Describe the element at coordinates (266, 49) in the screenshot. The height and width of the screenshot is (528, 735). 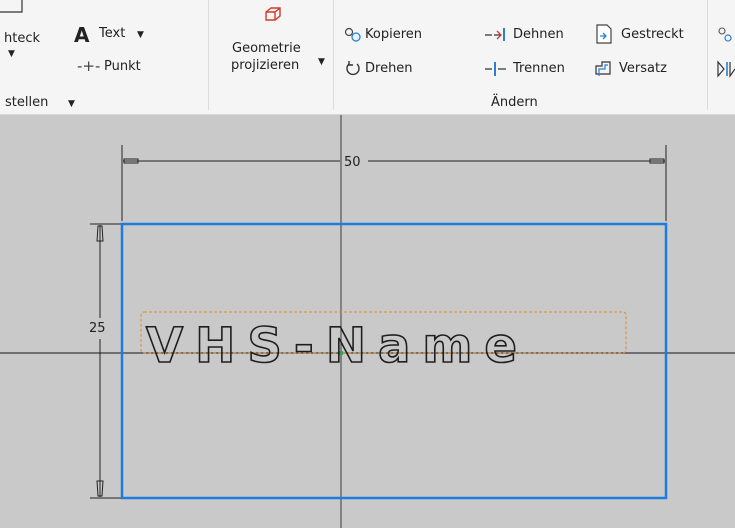
I see `project-geometry-label-1: Geometrie` at that location.